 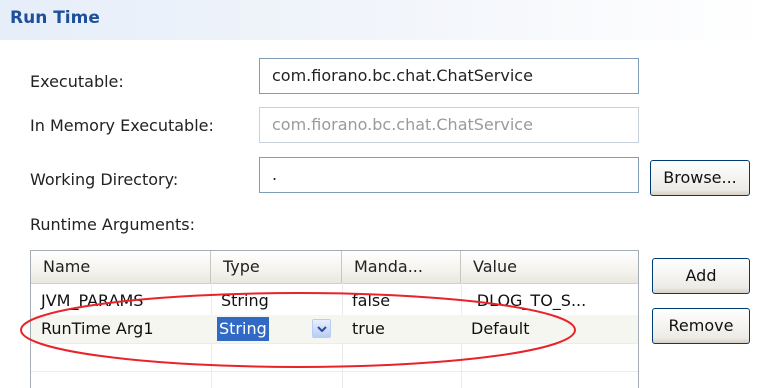 What do you see at coordinates (277, 329) in the screenshot?
I see `type-combo: String` at bounding box center [277, 329].